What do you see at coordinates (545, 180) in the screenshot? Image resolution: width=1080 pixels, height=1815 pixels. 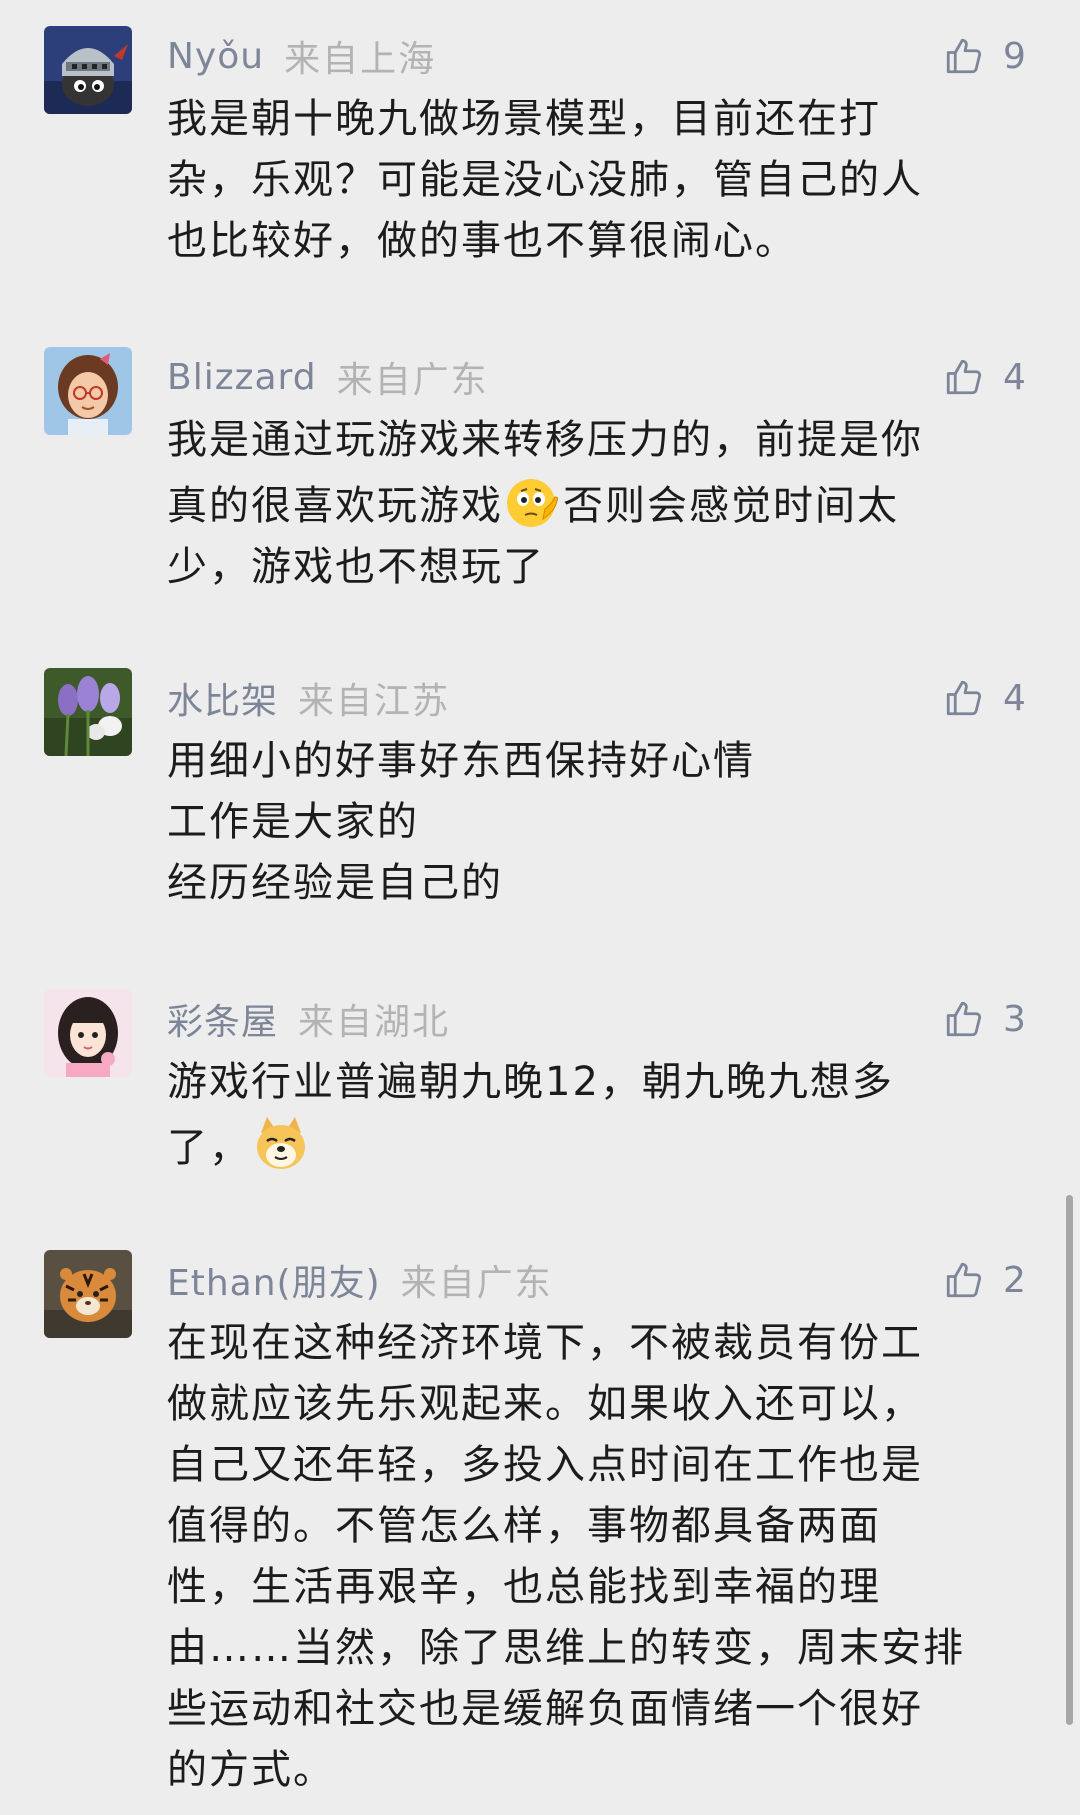 I see `comment-line: 杂，乐观？可能是没心没肺，管自己的人` at bounding box center [545, 180].